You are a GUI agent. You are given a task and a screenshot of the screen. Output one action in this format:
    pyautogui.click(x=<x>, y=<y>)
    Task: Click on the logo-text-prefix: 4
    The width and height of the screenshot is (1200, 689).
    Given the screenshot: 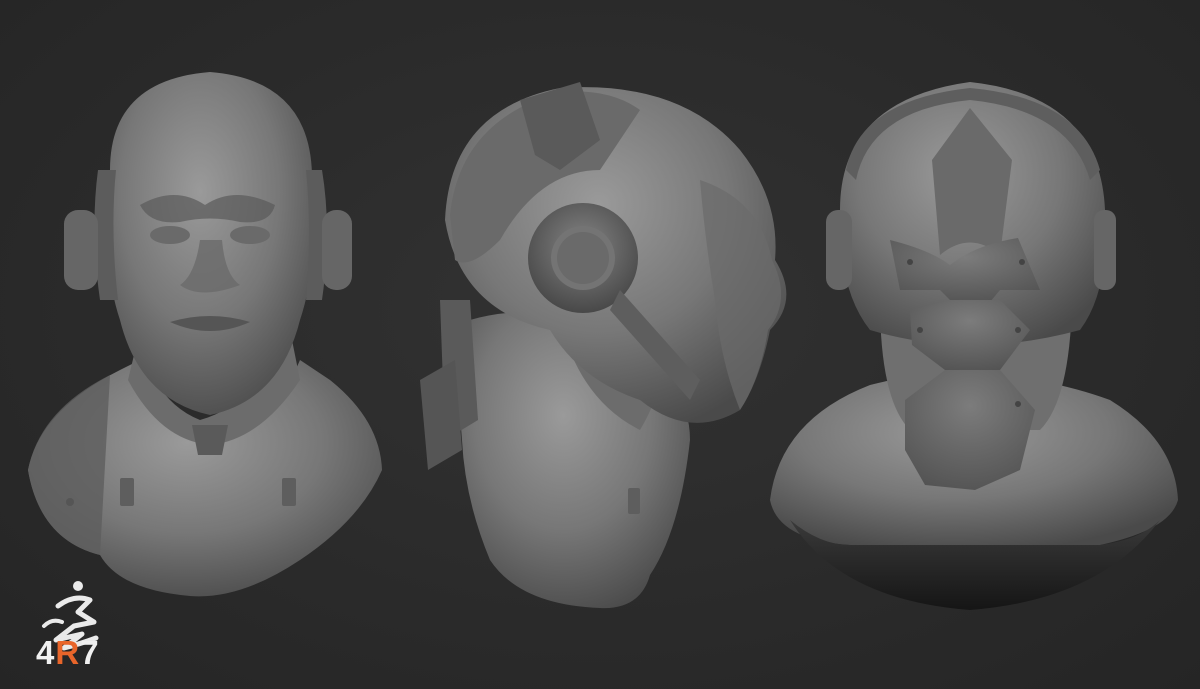 What is the action you would take?
    pyautogui.click(x=46, y=652)
    